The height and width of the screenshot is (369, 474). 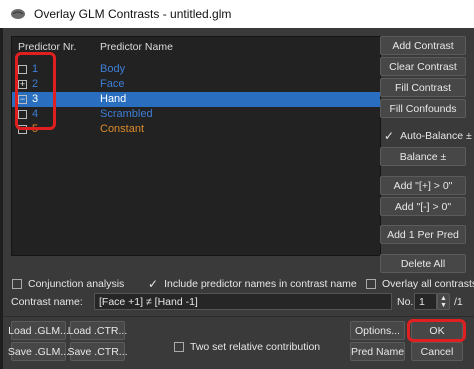 What do you see at coordinates (377, 351) in the screenshot?
I see `pred-name-button: Pred Name` at bounding box center [377, 351].